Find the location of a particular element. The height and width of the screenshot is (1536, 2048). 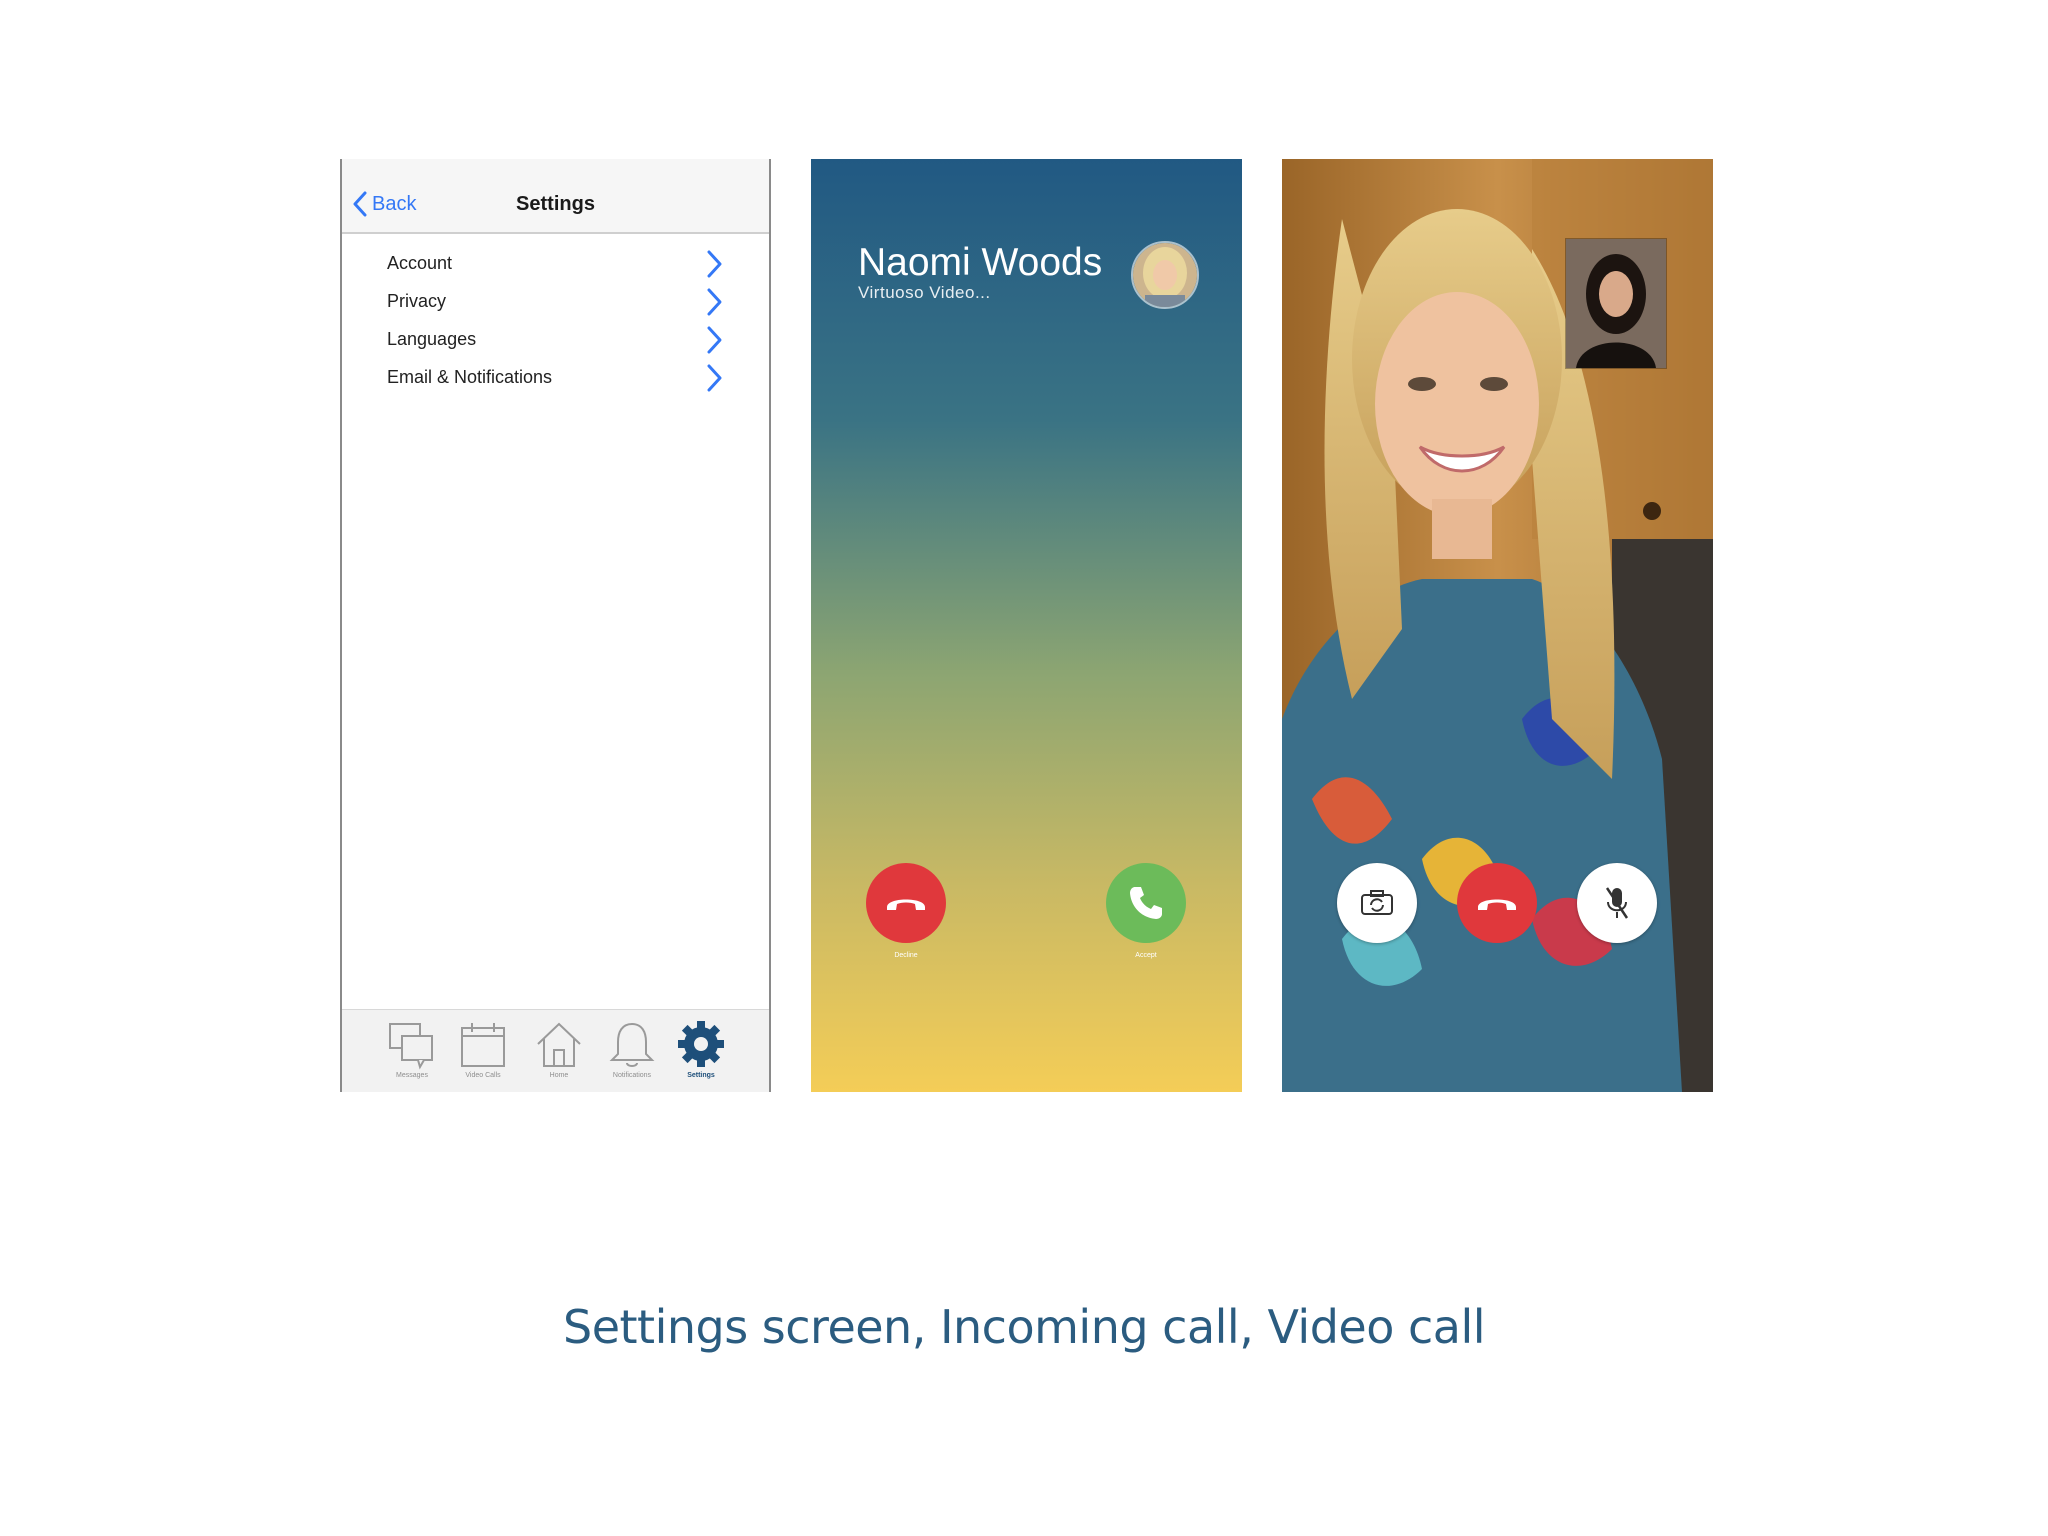

avatar is located at coordinates (1165, 275).